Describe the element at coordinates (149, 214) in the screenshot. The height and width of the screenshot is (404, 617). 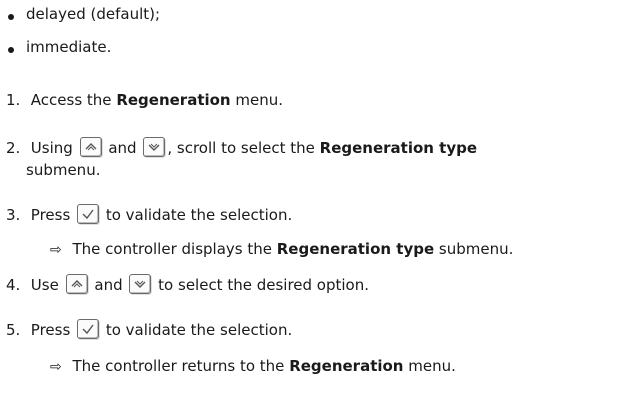
I see `step-3: 3. Press to validate the selection.` at that location.